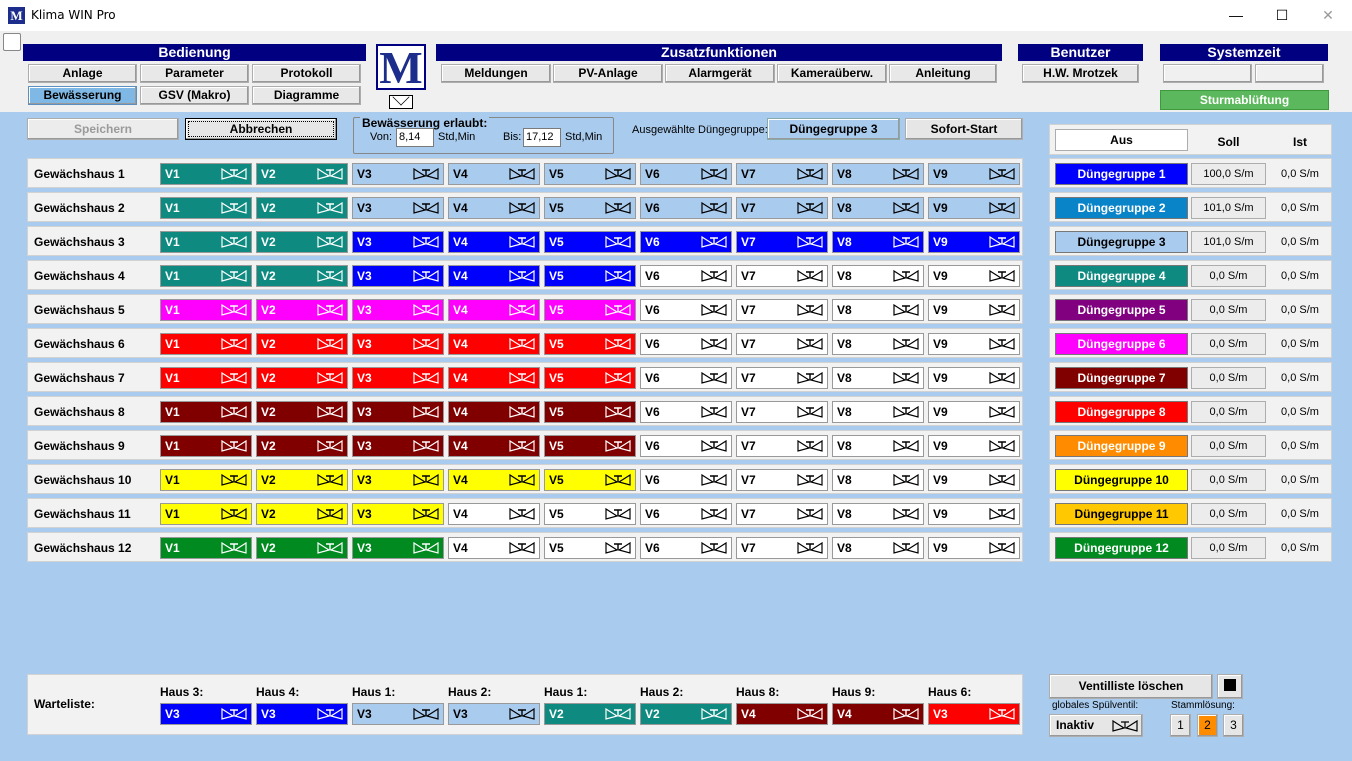  Describe the element at coordinates (82, 95) in the screenshot. I see `menu-bewaesserung-button: Bewässerung` at that location.